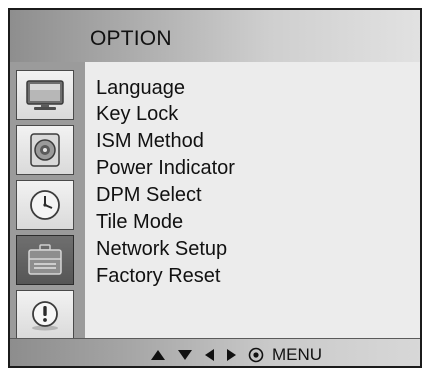  Describe the element at coordinates (297, 354) in the screenshot. I see `menu-label: MENU` at that location.